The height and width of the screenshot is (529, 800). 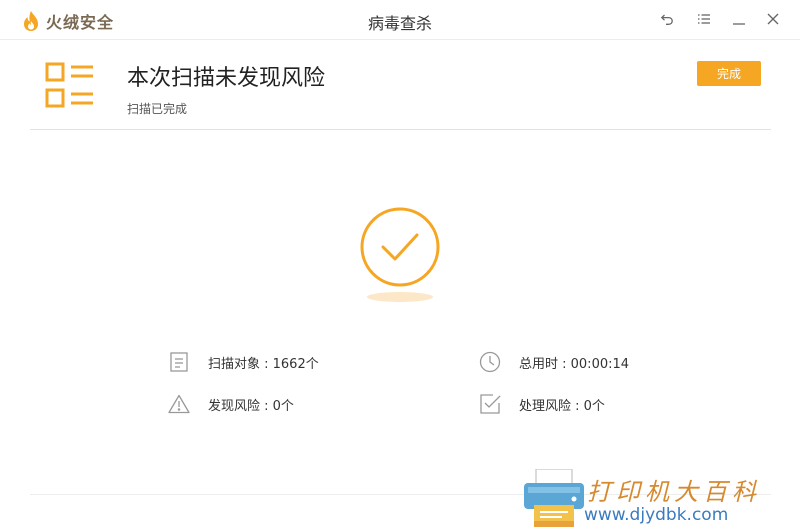 I want to click on result-subtitle: 扫描已完成, so click(x=157, y=109).